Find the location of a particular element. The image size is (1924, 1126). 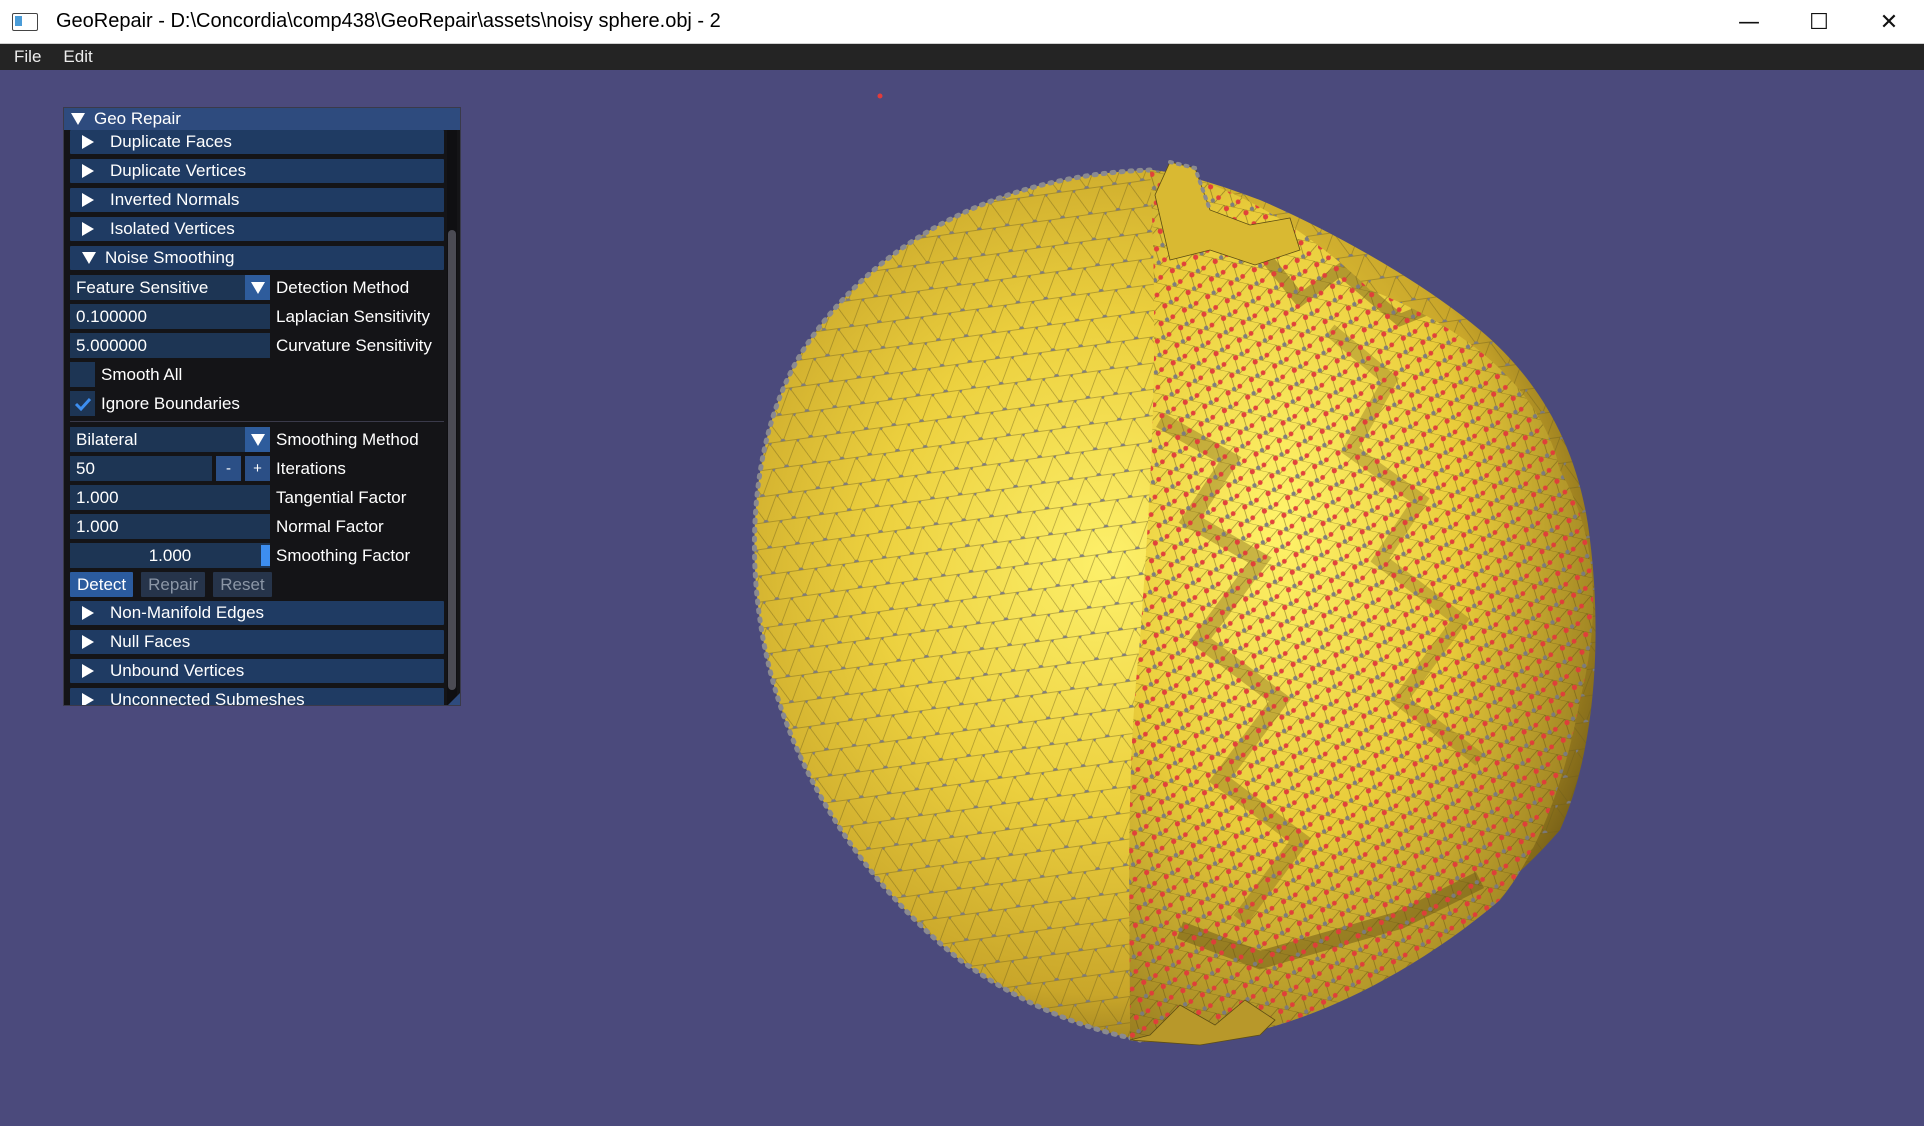

section-label: Unconnected Submeshes is located at coordinates (207, 698).